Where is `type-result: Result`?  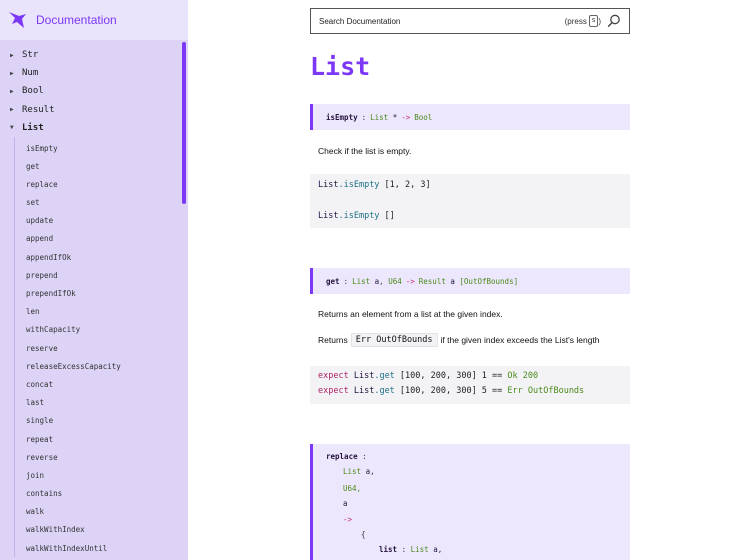
type-result: Result is located at coordinates (432, 281).